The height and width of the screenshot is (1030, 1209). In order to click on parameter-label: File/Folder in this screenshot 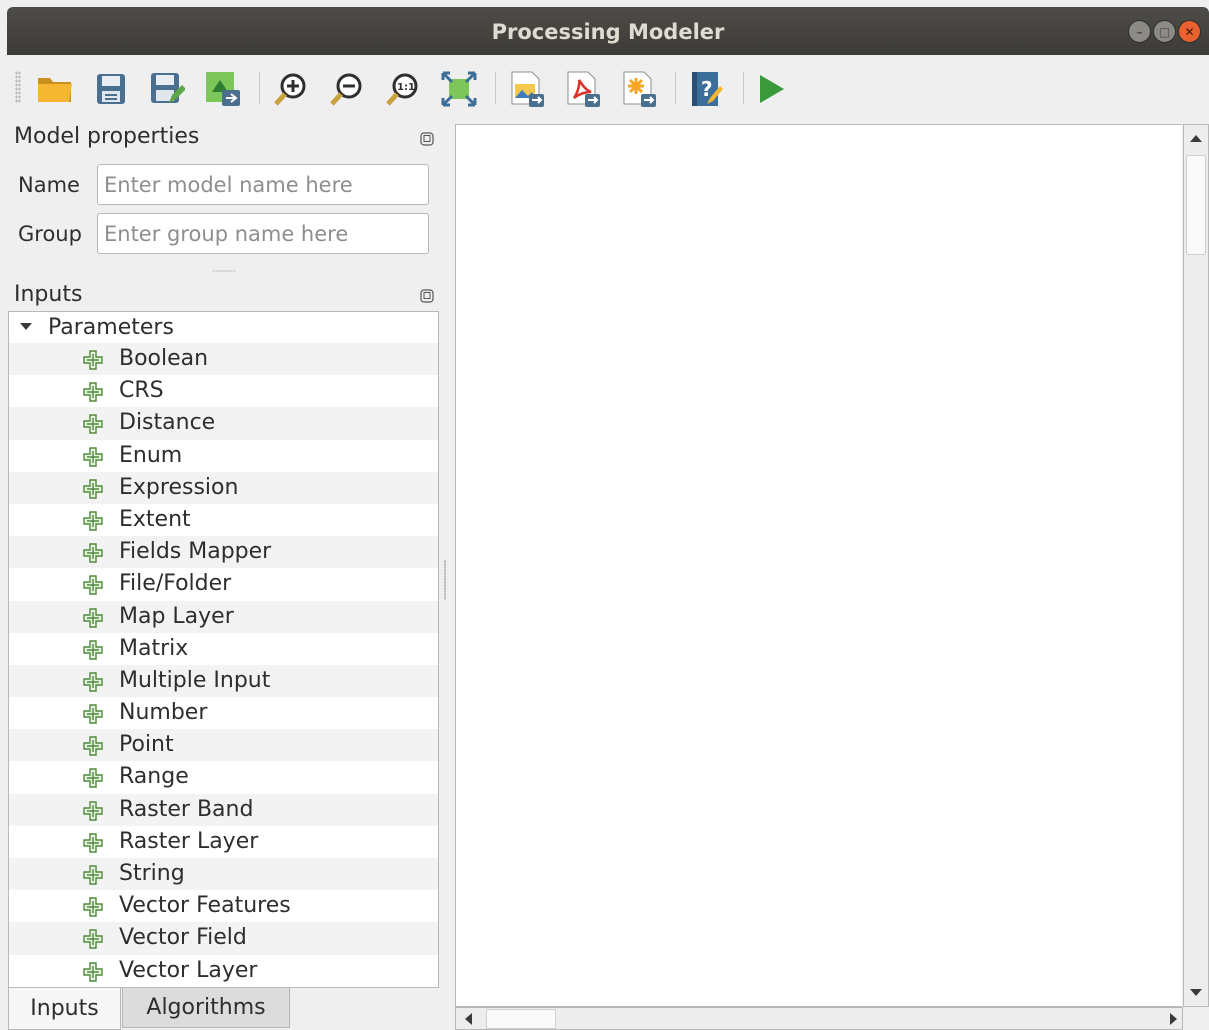, I will do `click(175, 584)`.